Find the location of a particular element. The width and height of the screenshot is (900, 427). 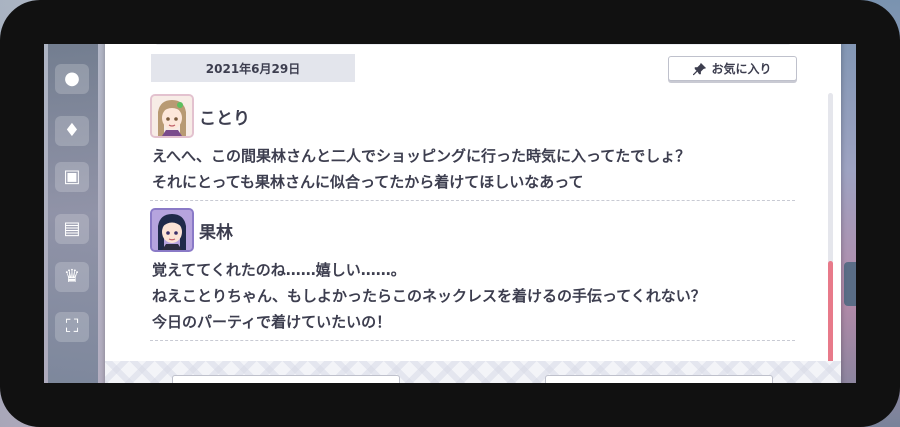

scrollbar-thumb is located at coordinates (830, 314).